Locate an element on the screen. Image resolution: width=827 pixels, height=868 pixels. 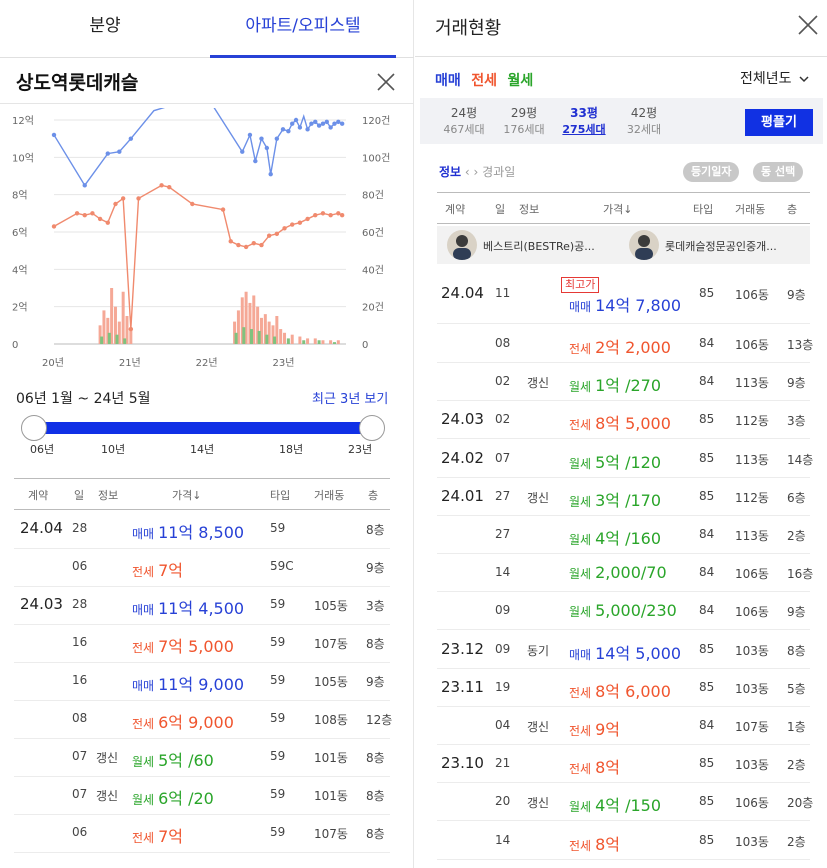
table-row: 24.03 28 매매 11억 4,500 59 105동 3층 is located at coordinates (202, 606).